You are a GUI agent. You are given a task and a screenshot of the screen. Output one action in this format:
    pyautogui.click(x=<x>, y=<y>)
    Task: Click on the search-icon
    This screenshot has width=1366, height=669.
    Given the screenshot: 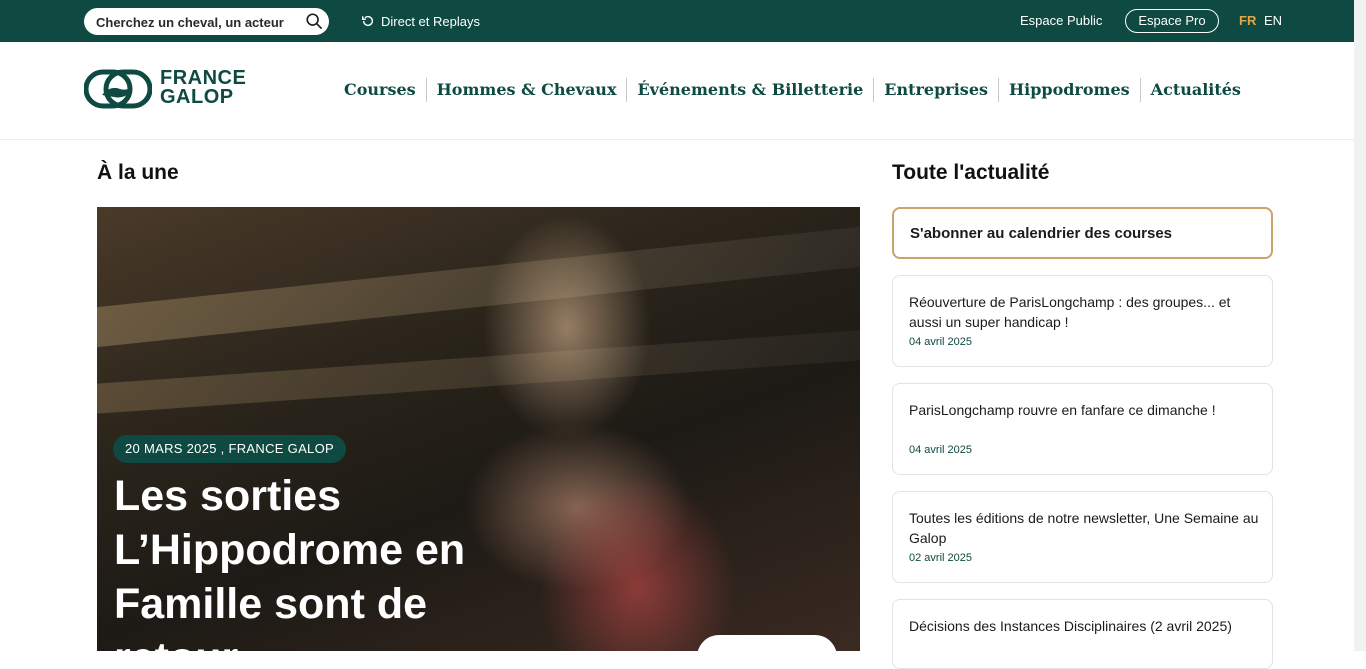 What is the action you would take?
    pyautogui.click(x=314, y=21)
    